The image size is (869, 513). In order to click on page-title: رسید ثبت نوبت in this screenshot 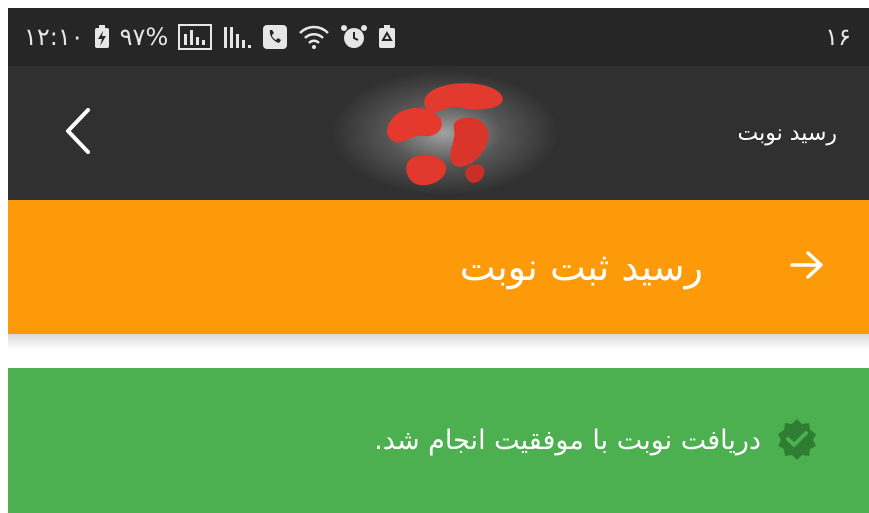, I will do `click(581, 267)`.